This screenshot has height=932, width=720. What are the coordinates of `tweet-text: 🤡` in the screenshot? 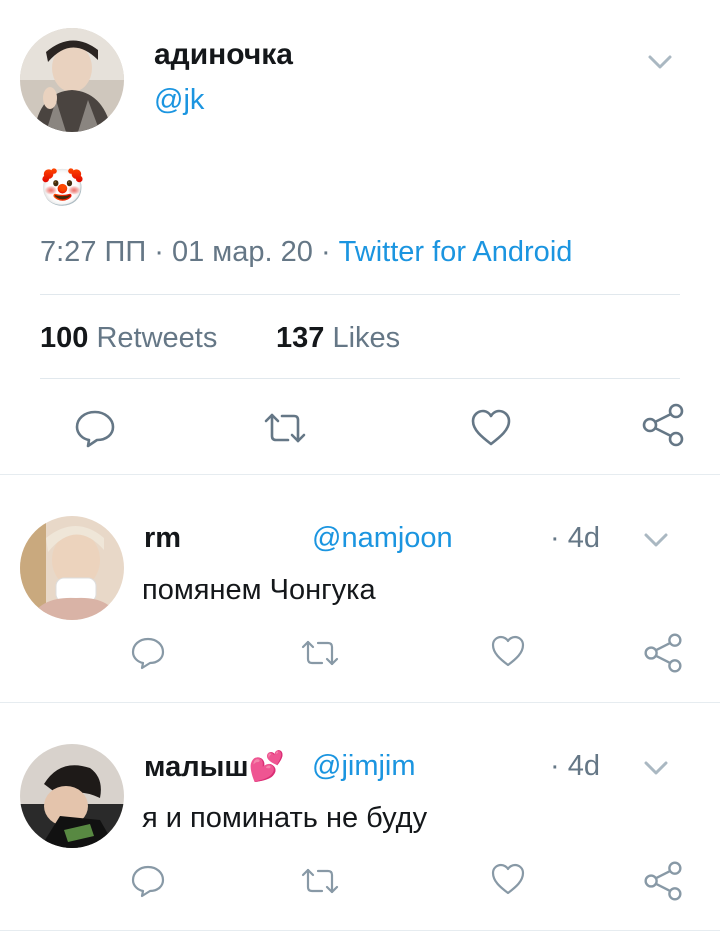 It's located at (62, 187).